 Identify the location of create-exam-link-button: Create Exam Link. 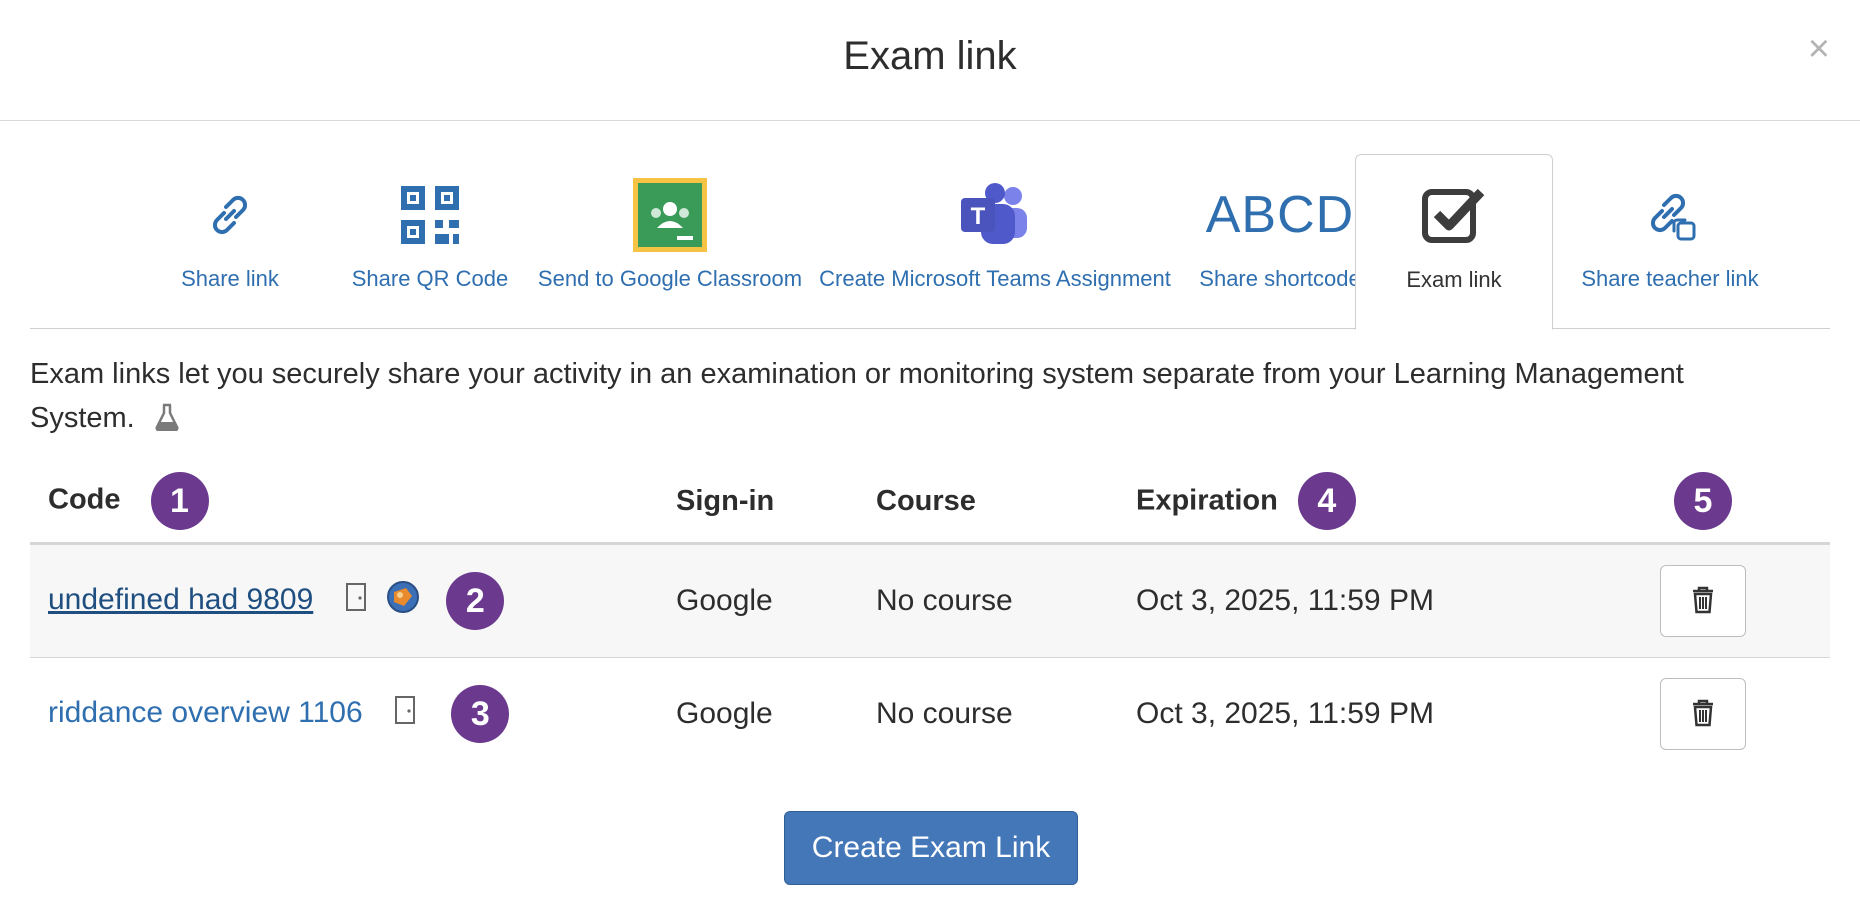
(931, 848).